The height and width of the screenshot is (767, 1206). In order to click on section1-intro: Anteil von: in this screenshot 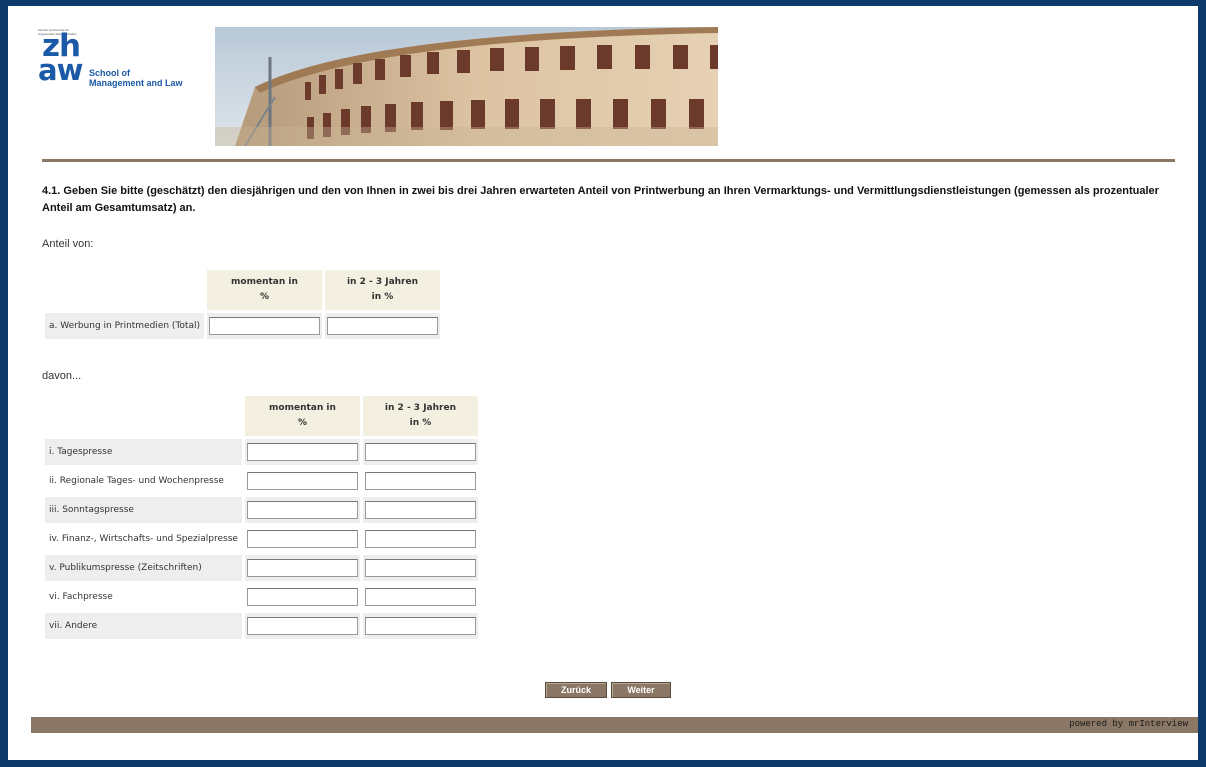, I will do `click(68, 244)`.